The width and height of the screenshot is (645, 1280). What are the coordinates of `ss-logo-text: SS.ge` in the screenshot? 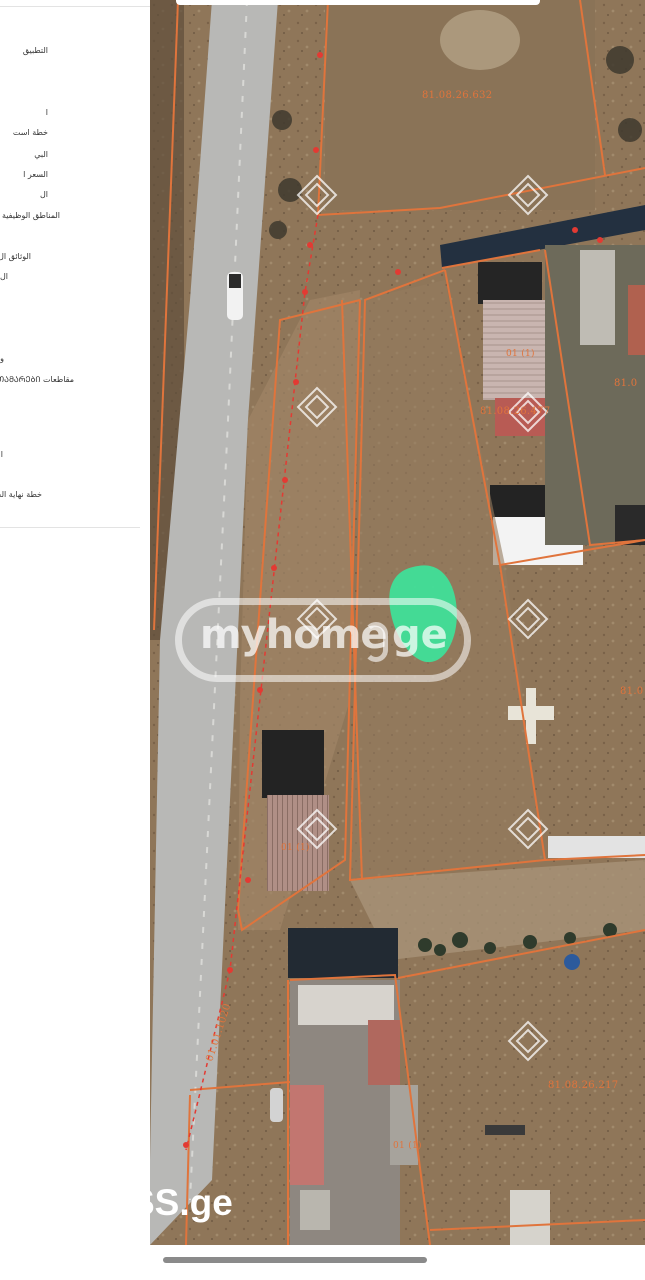 It's located at (181, 1202).